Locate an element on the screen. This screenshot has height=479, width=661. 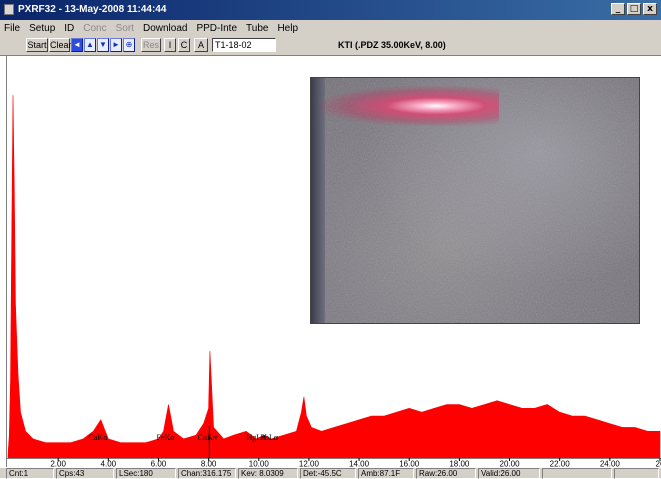
x-tick-label: 12.00 is located at coordinates (309, 464).